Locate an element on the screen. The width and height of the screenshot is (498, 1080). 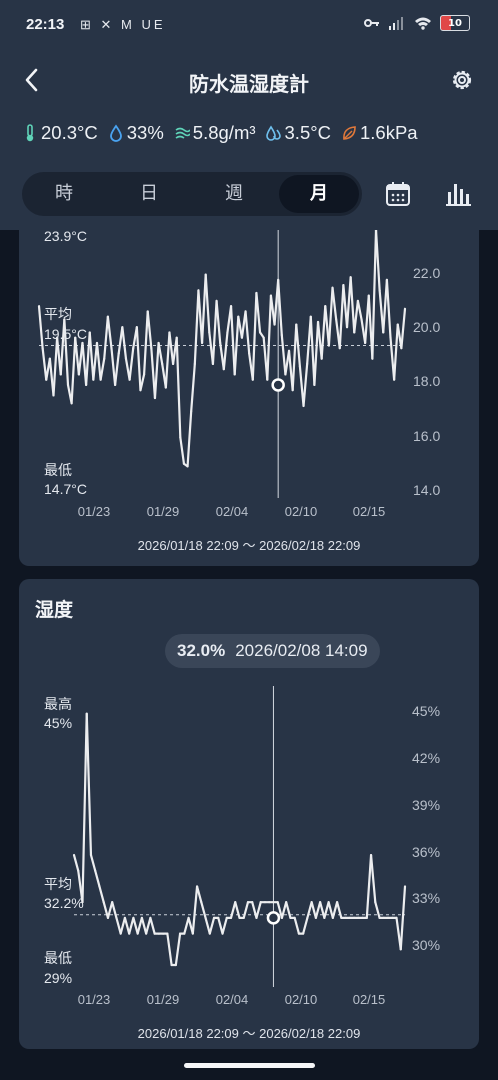
tab-hour: 時 is located at coordinates (64, 194).